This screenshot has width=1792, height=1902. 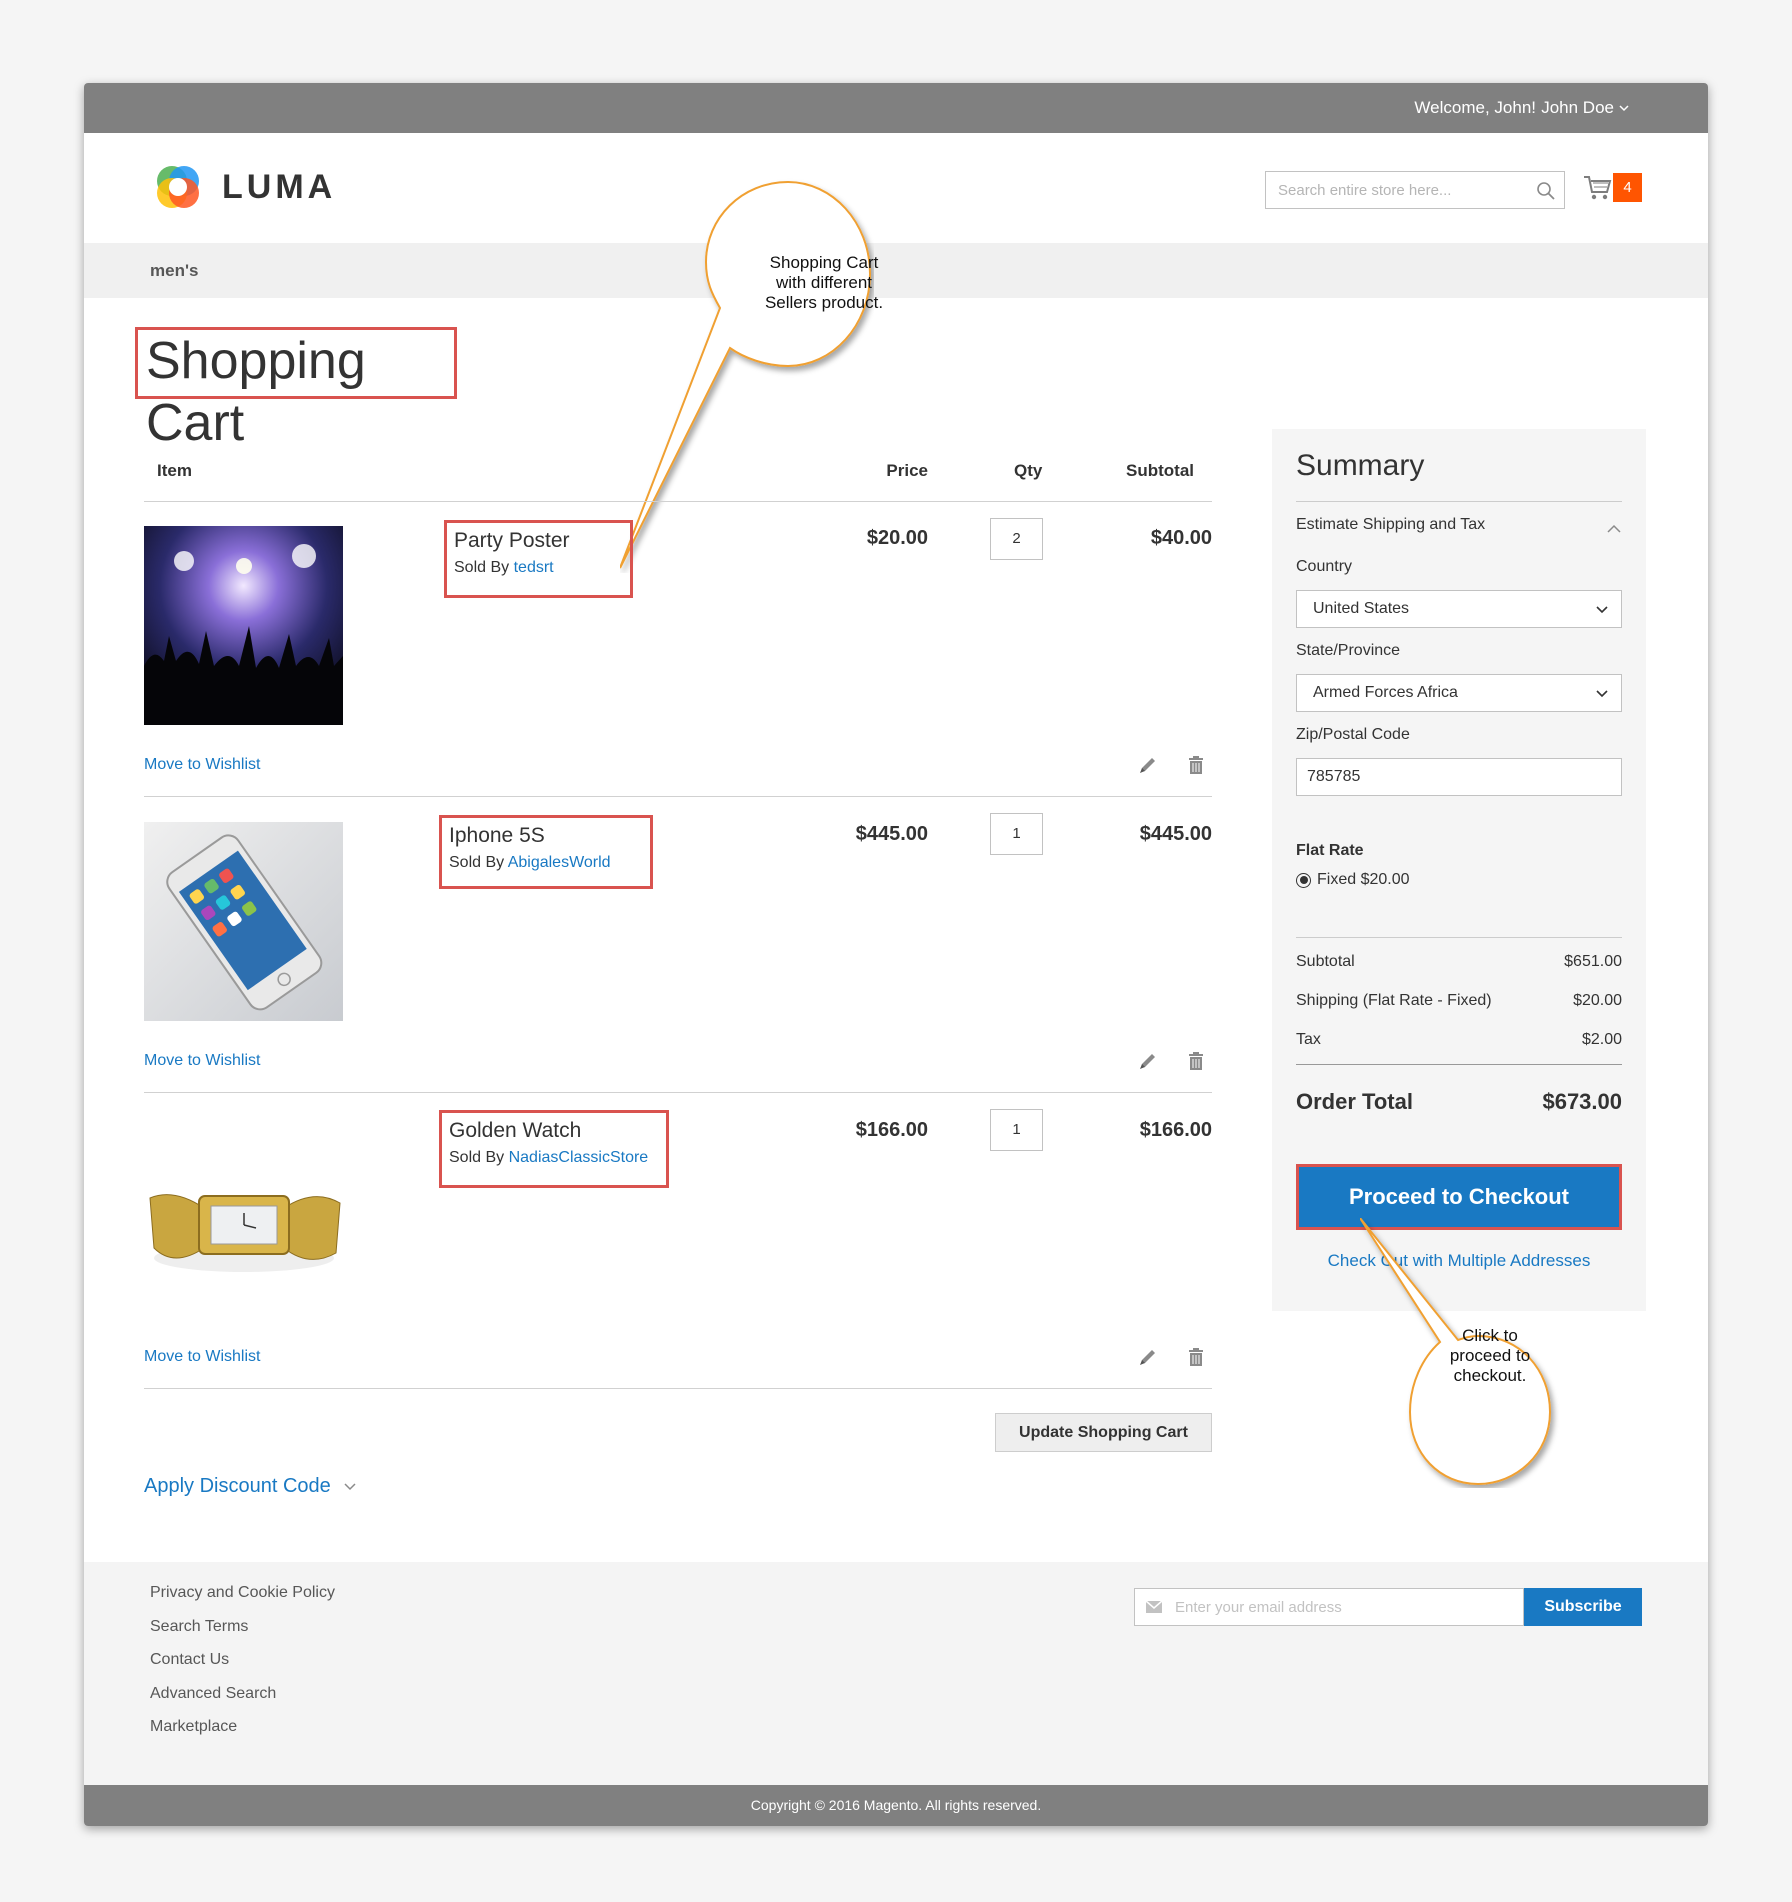 I want to click on subscribe-button: Subscribe, so click(x=1583, y=1607).